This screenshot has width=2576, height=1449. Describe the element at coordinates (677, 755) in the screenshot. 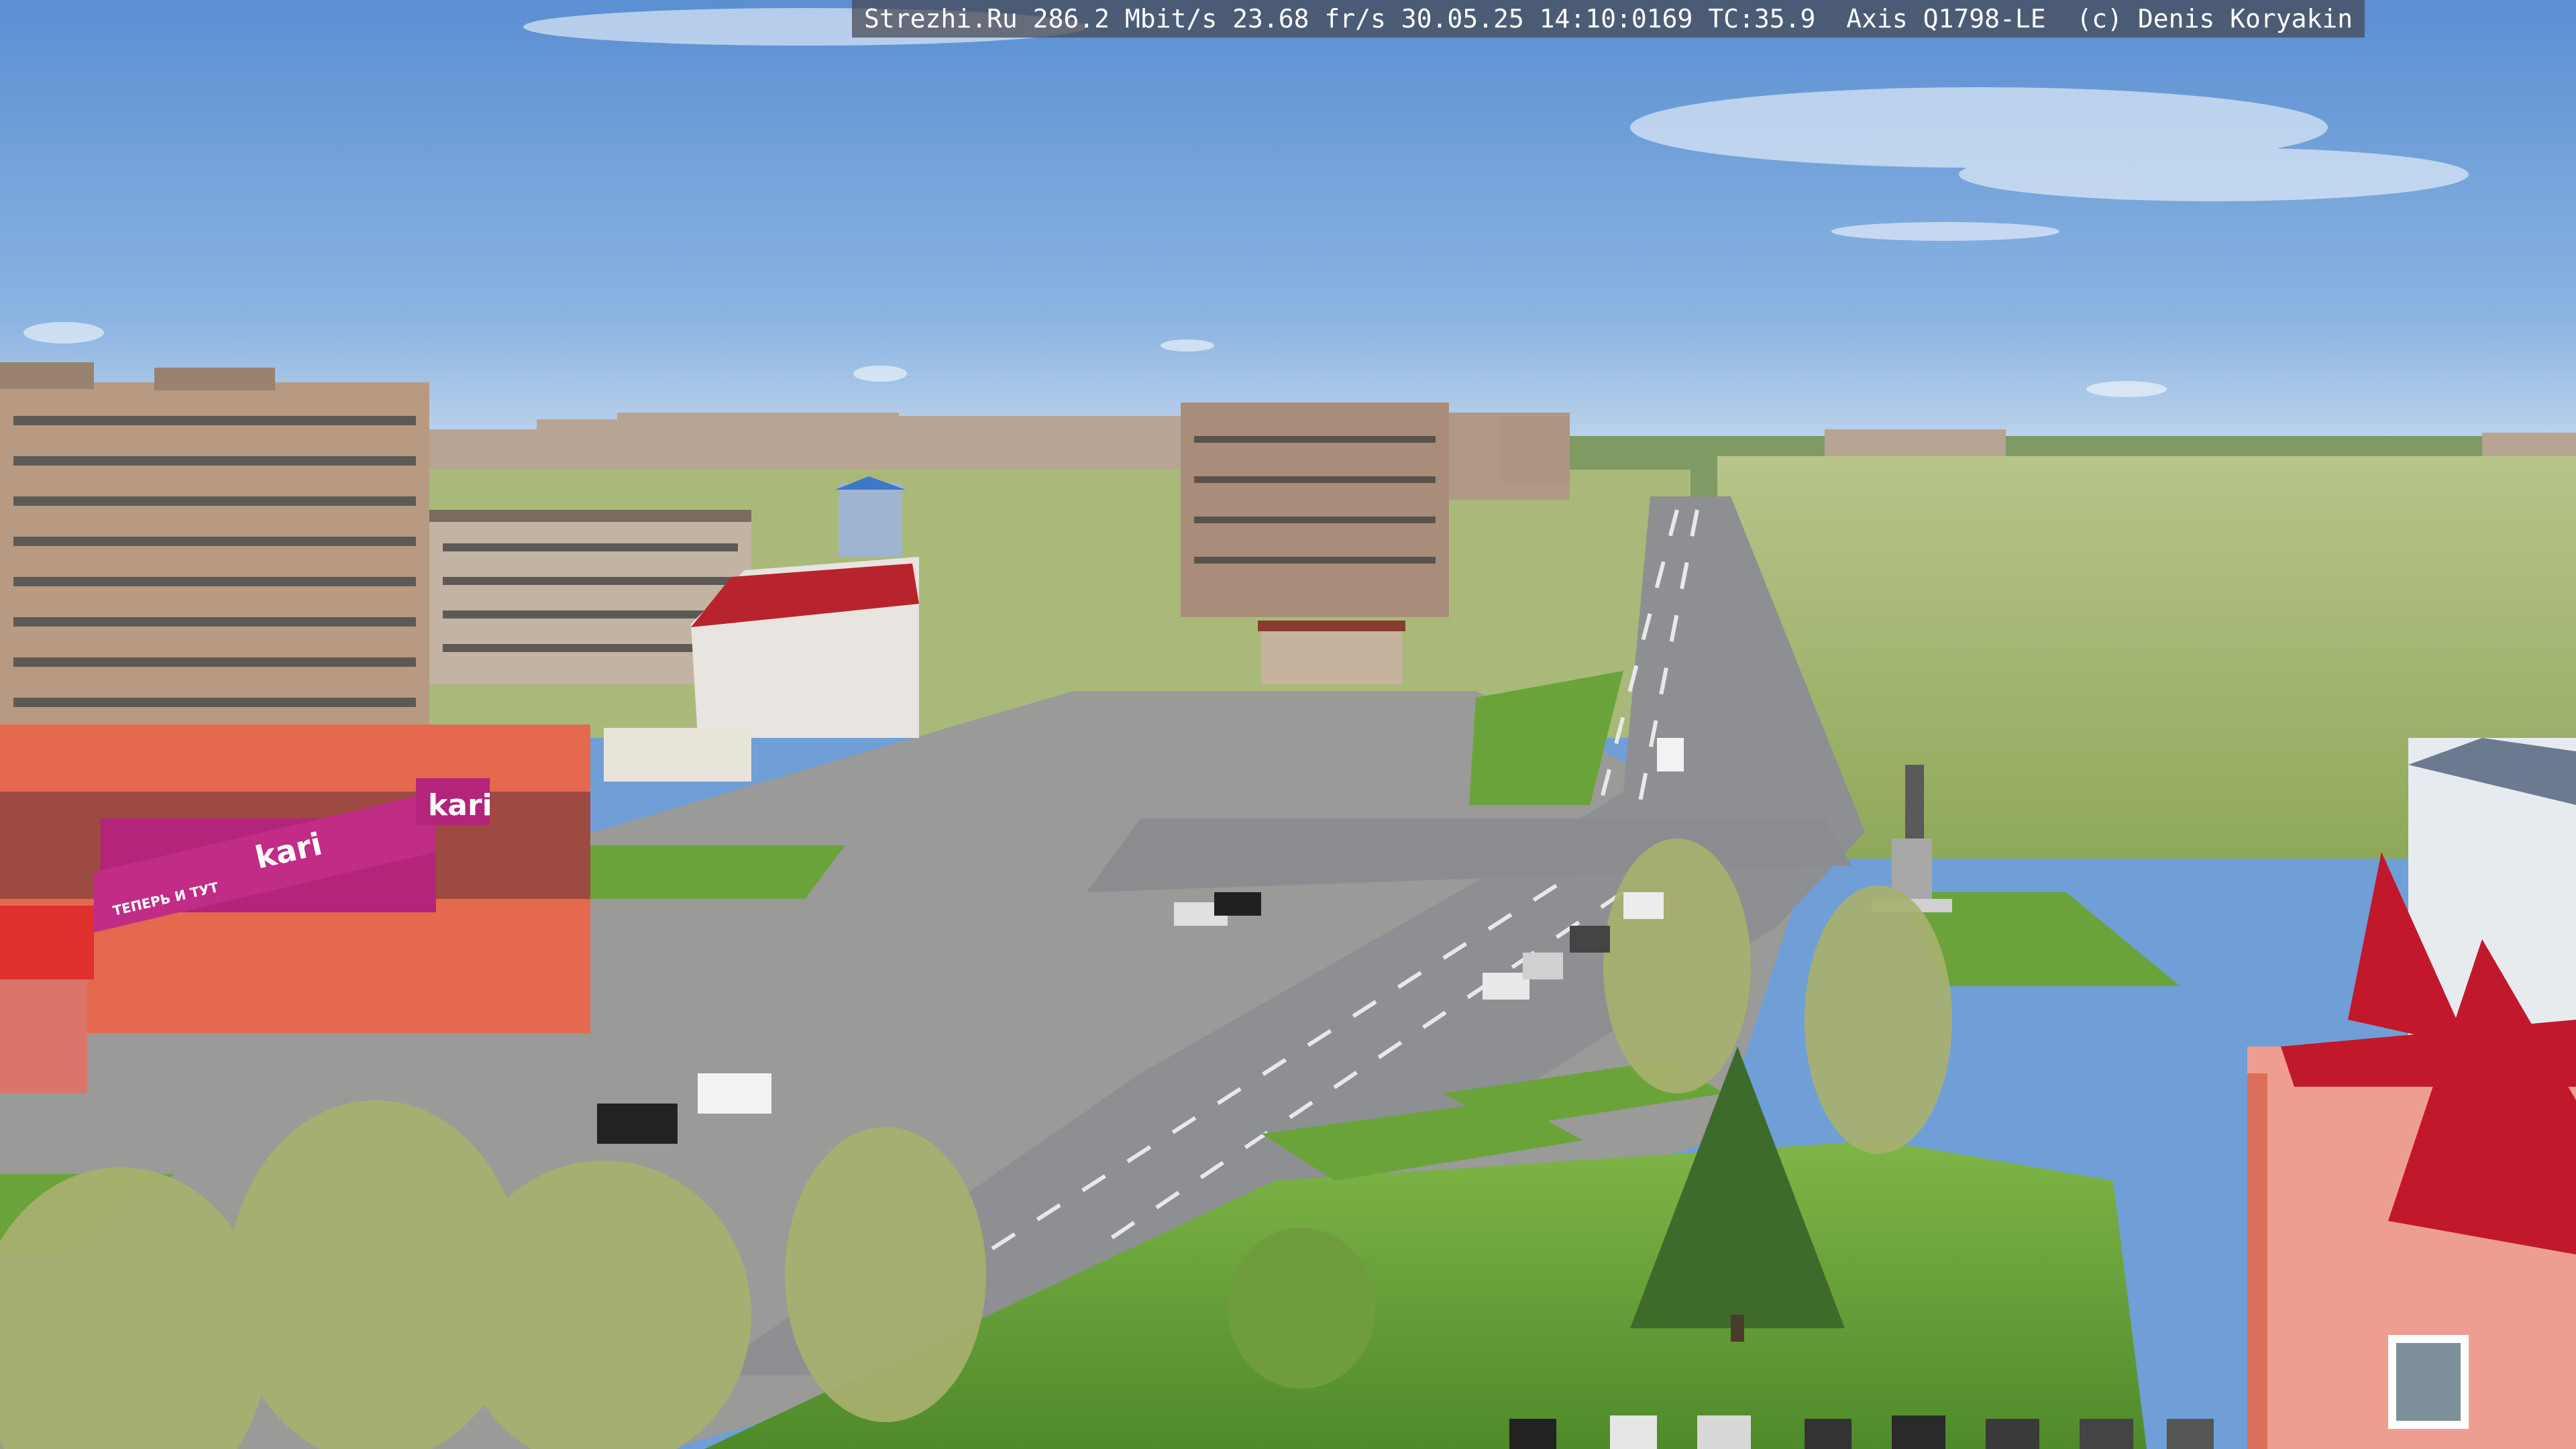

I see `kiosk` at that location.